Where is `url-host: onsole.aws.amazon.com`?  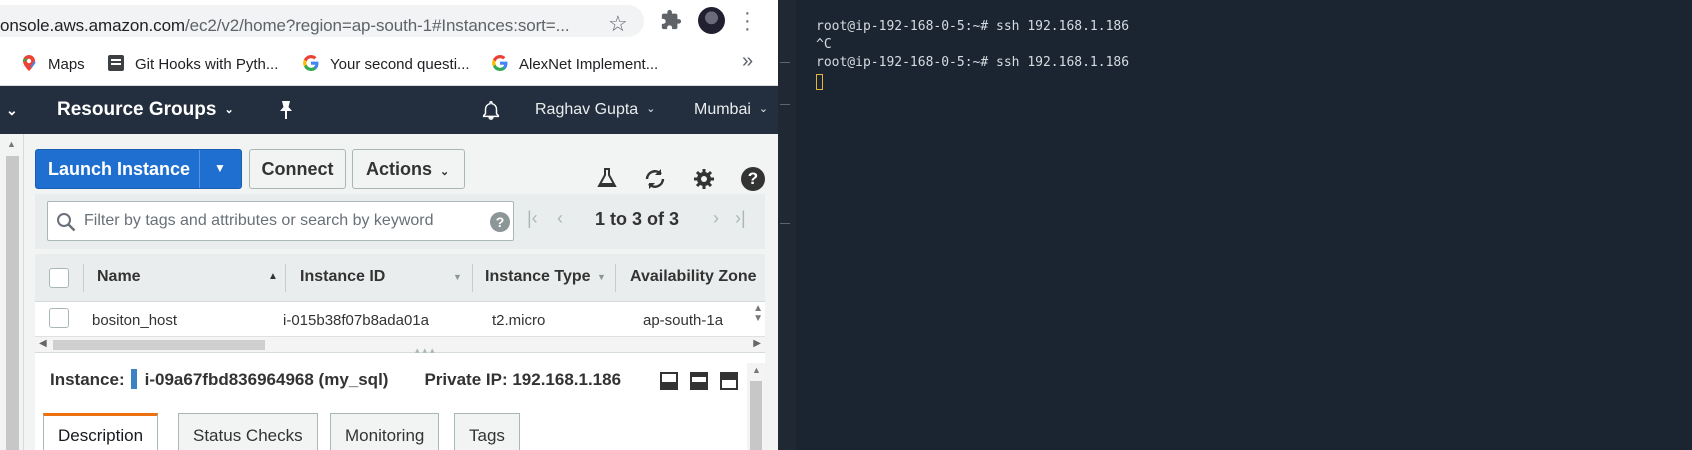
url-host: onsole.aws.amazon.com is located at coordinates (92, 25).